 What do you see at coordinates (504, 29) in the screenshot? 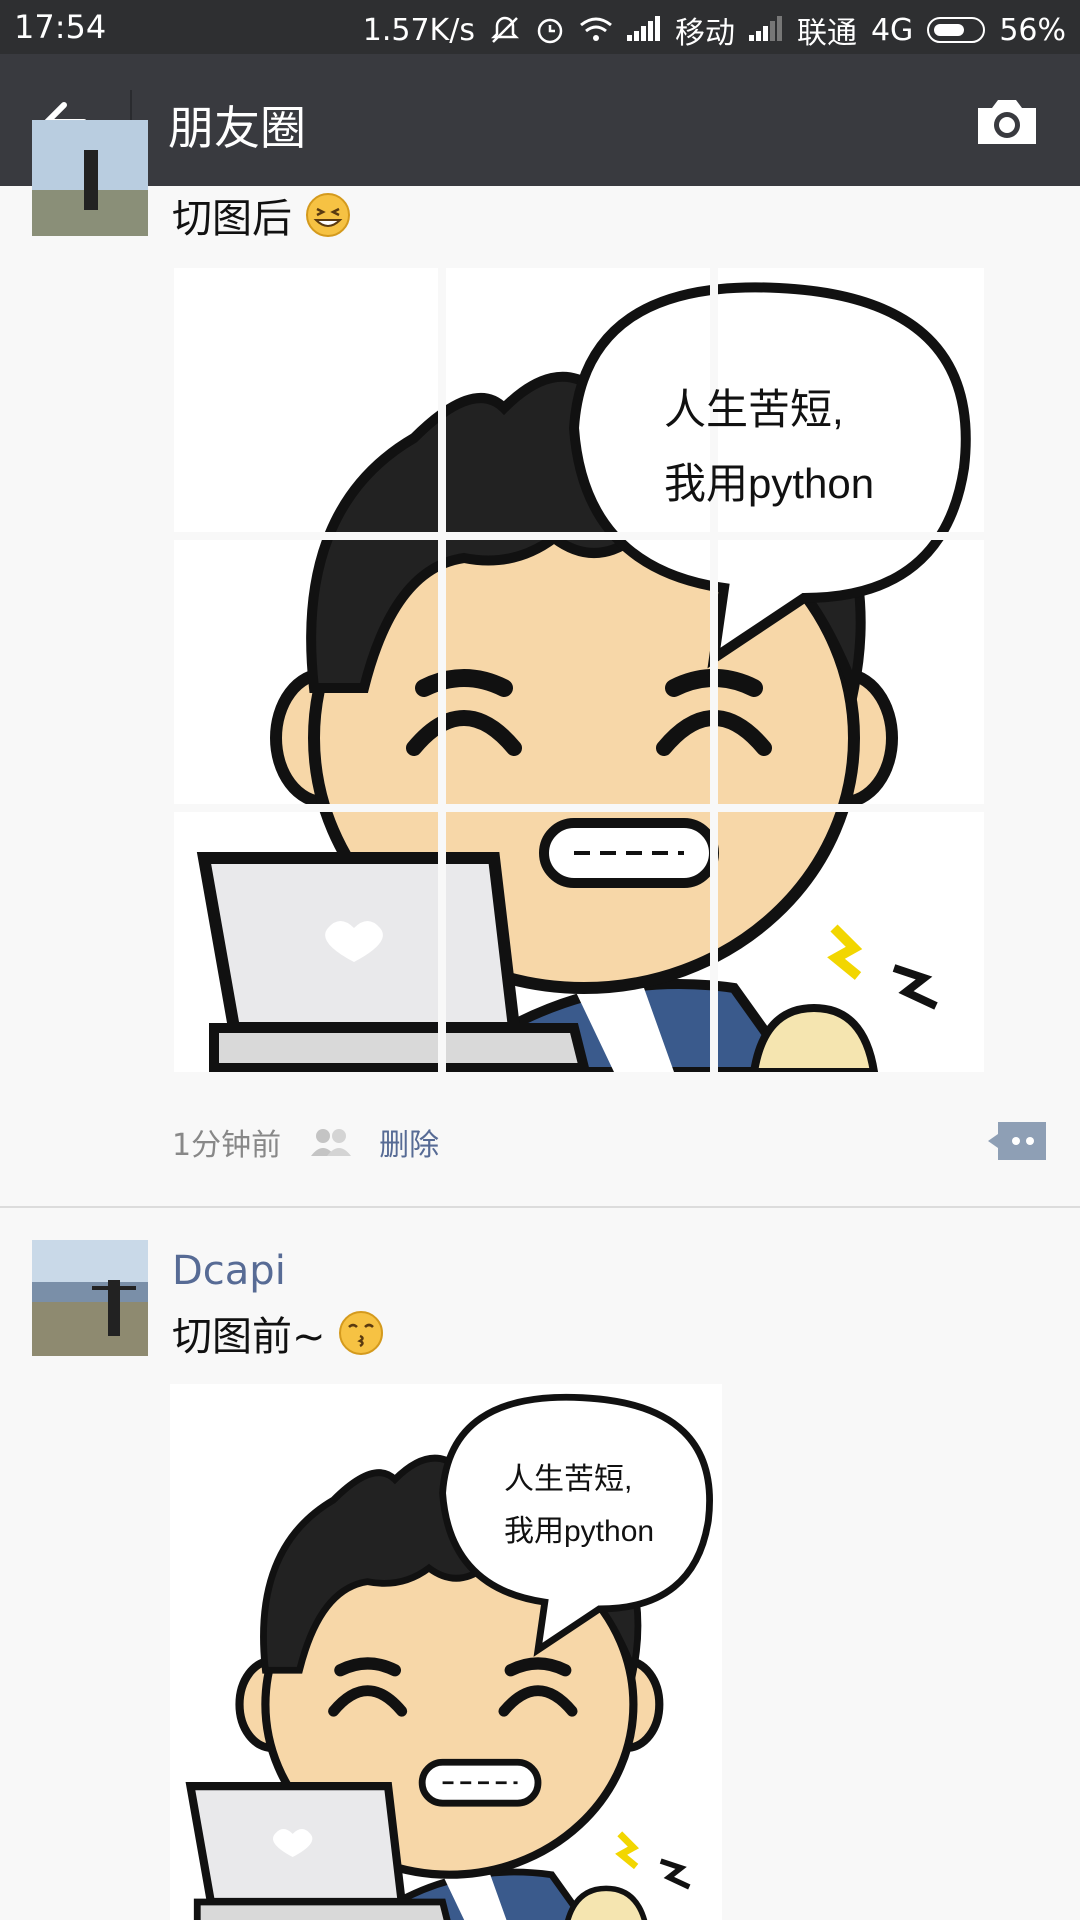
I see `mute-icon` at bounding box center [504, 29].